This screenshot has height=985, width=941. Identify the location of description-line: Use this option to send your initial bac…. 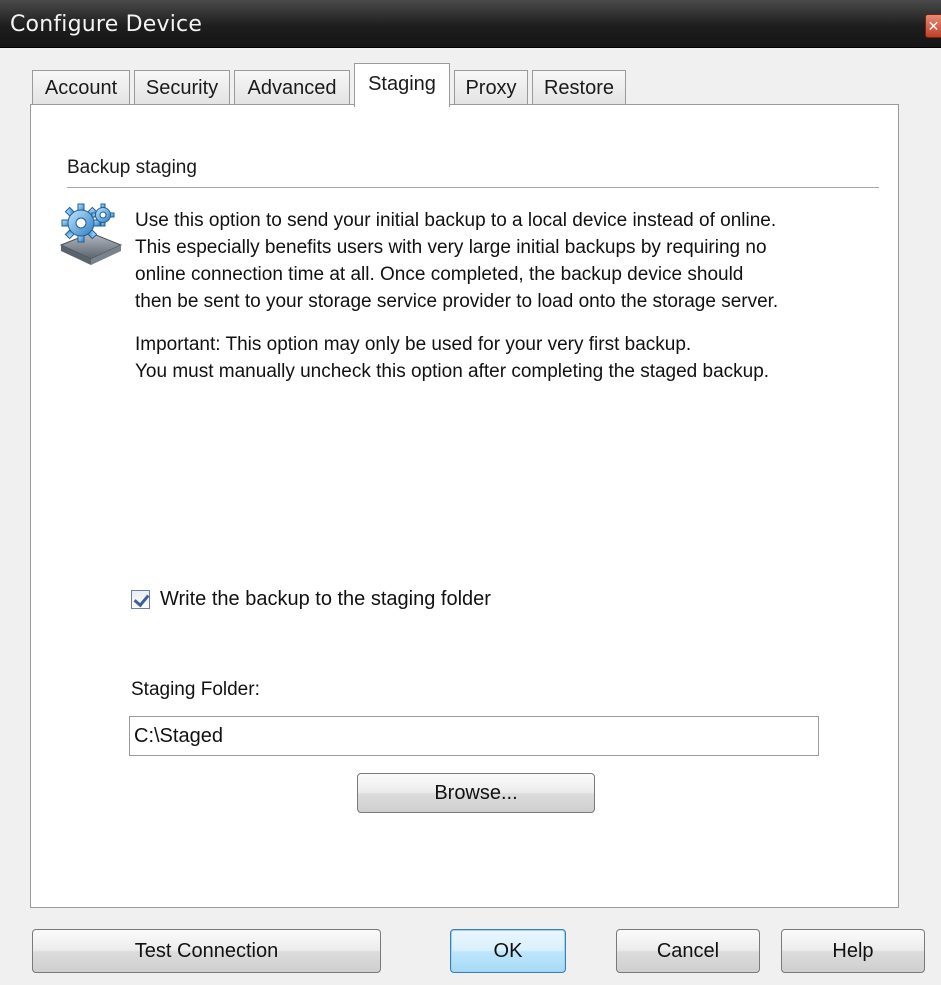
(456, 220).